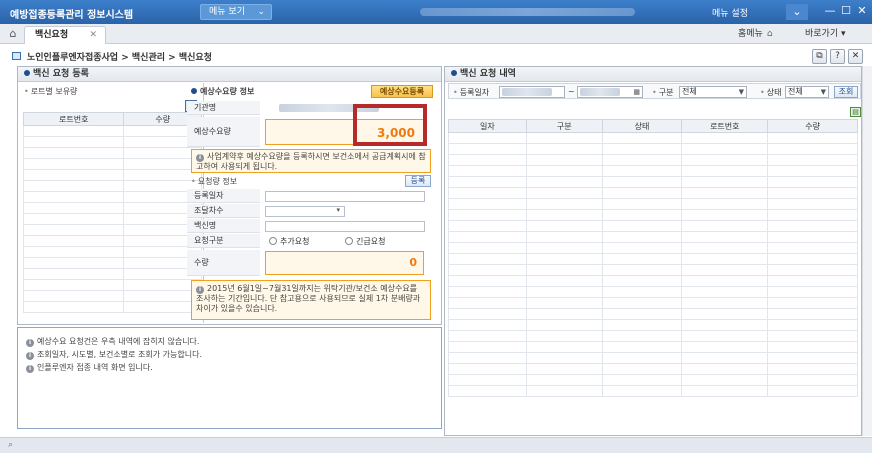 This screenshot has width=872, height=453. I want to click on search-button: 조회, so click(846, 92).